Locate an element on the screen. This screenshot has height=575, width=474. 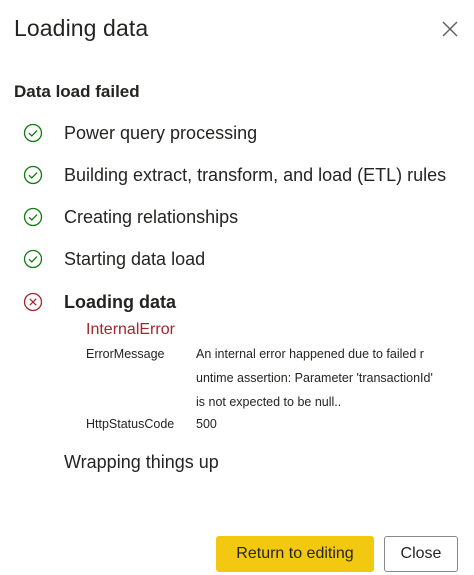
dialog-title: Loading data is located at coordinates (81, 28).